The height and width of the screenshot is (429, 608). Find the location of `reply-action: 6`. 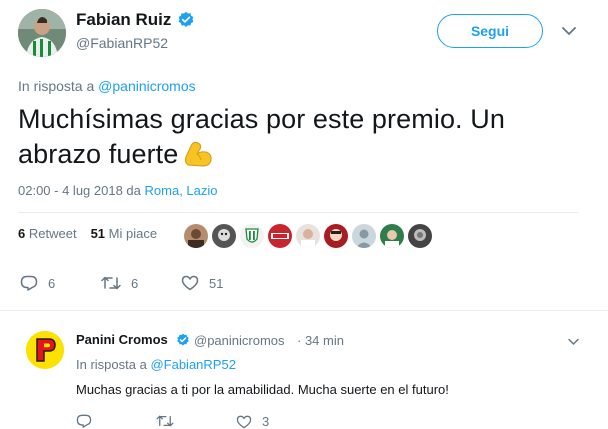

reply-action: 6 is located at coordinates (37, 283).